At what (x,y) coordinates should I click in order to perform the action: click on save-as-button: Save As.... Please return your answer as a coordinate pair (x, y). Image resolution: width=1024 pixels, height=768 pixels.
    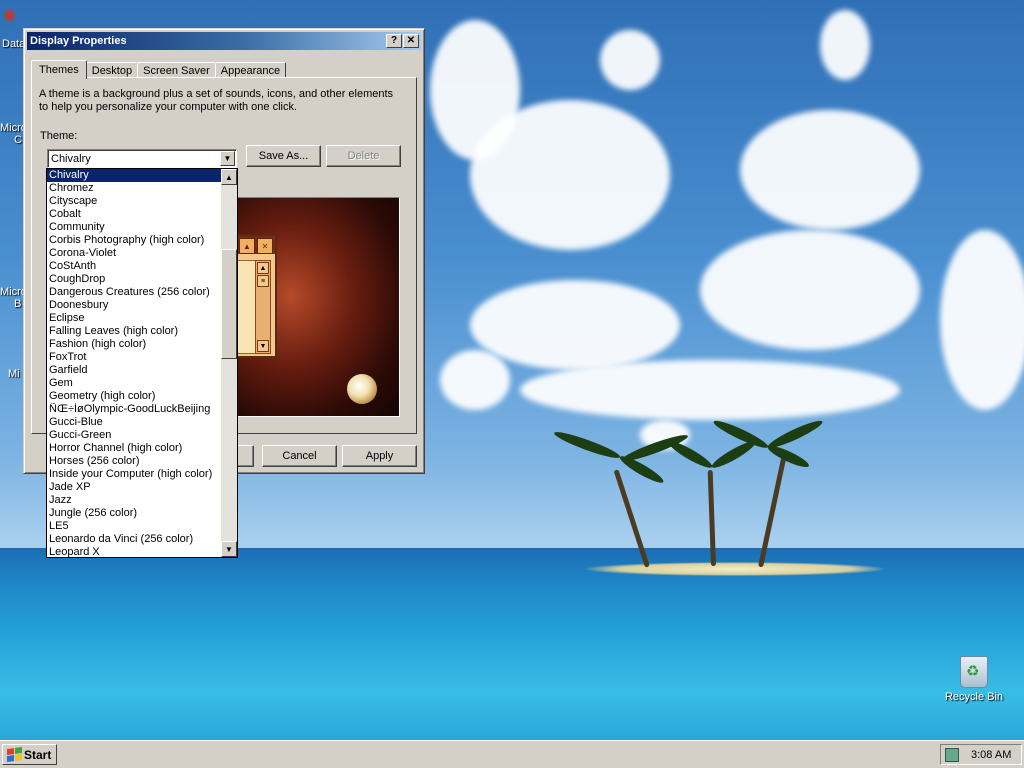
    Looking at the image, I should click on (283, 156).